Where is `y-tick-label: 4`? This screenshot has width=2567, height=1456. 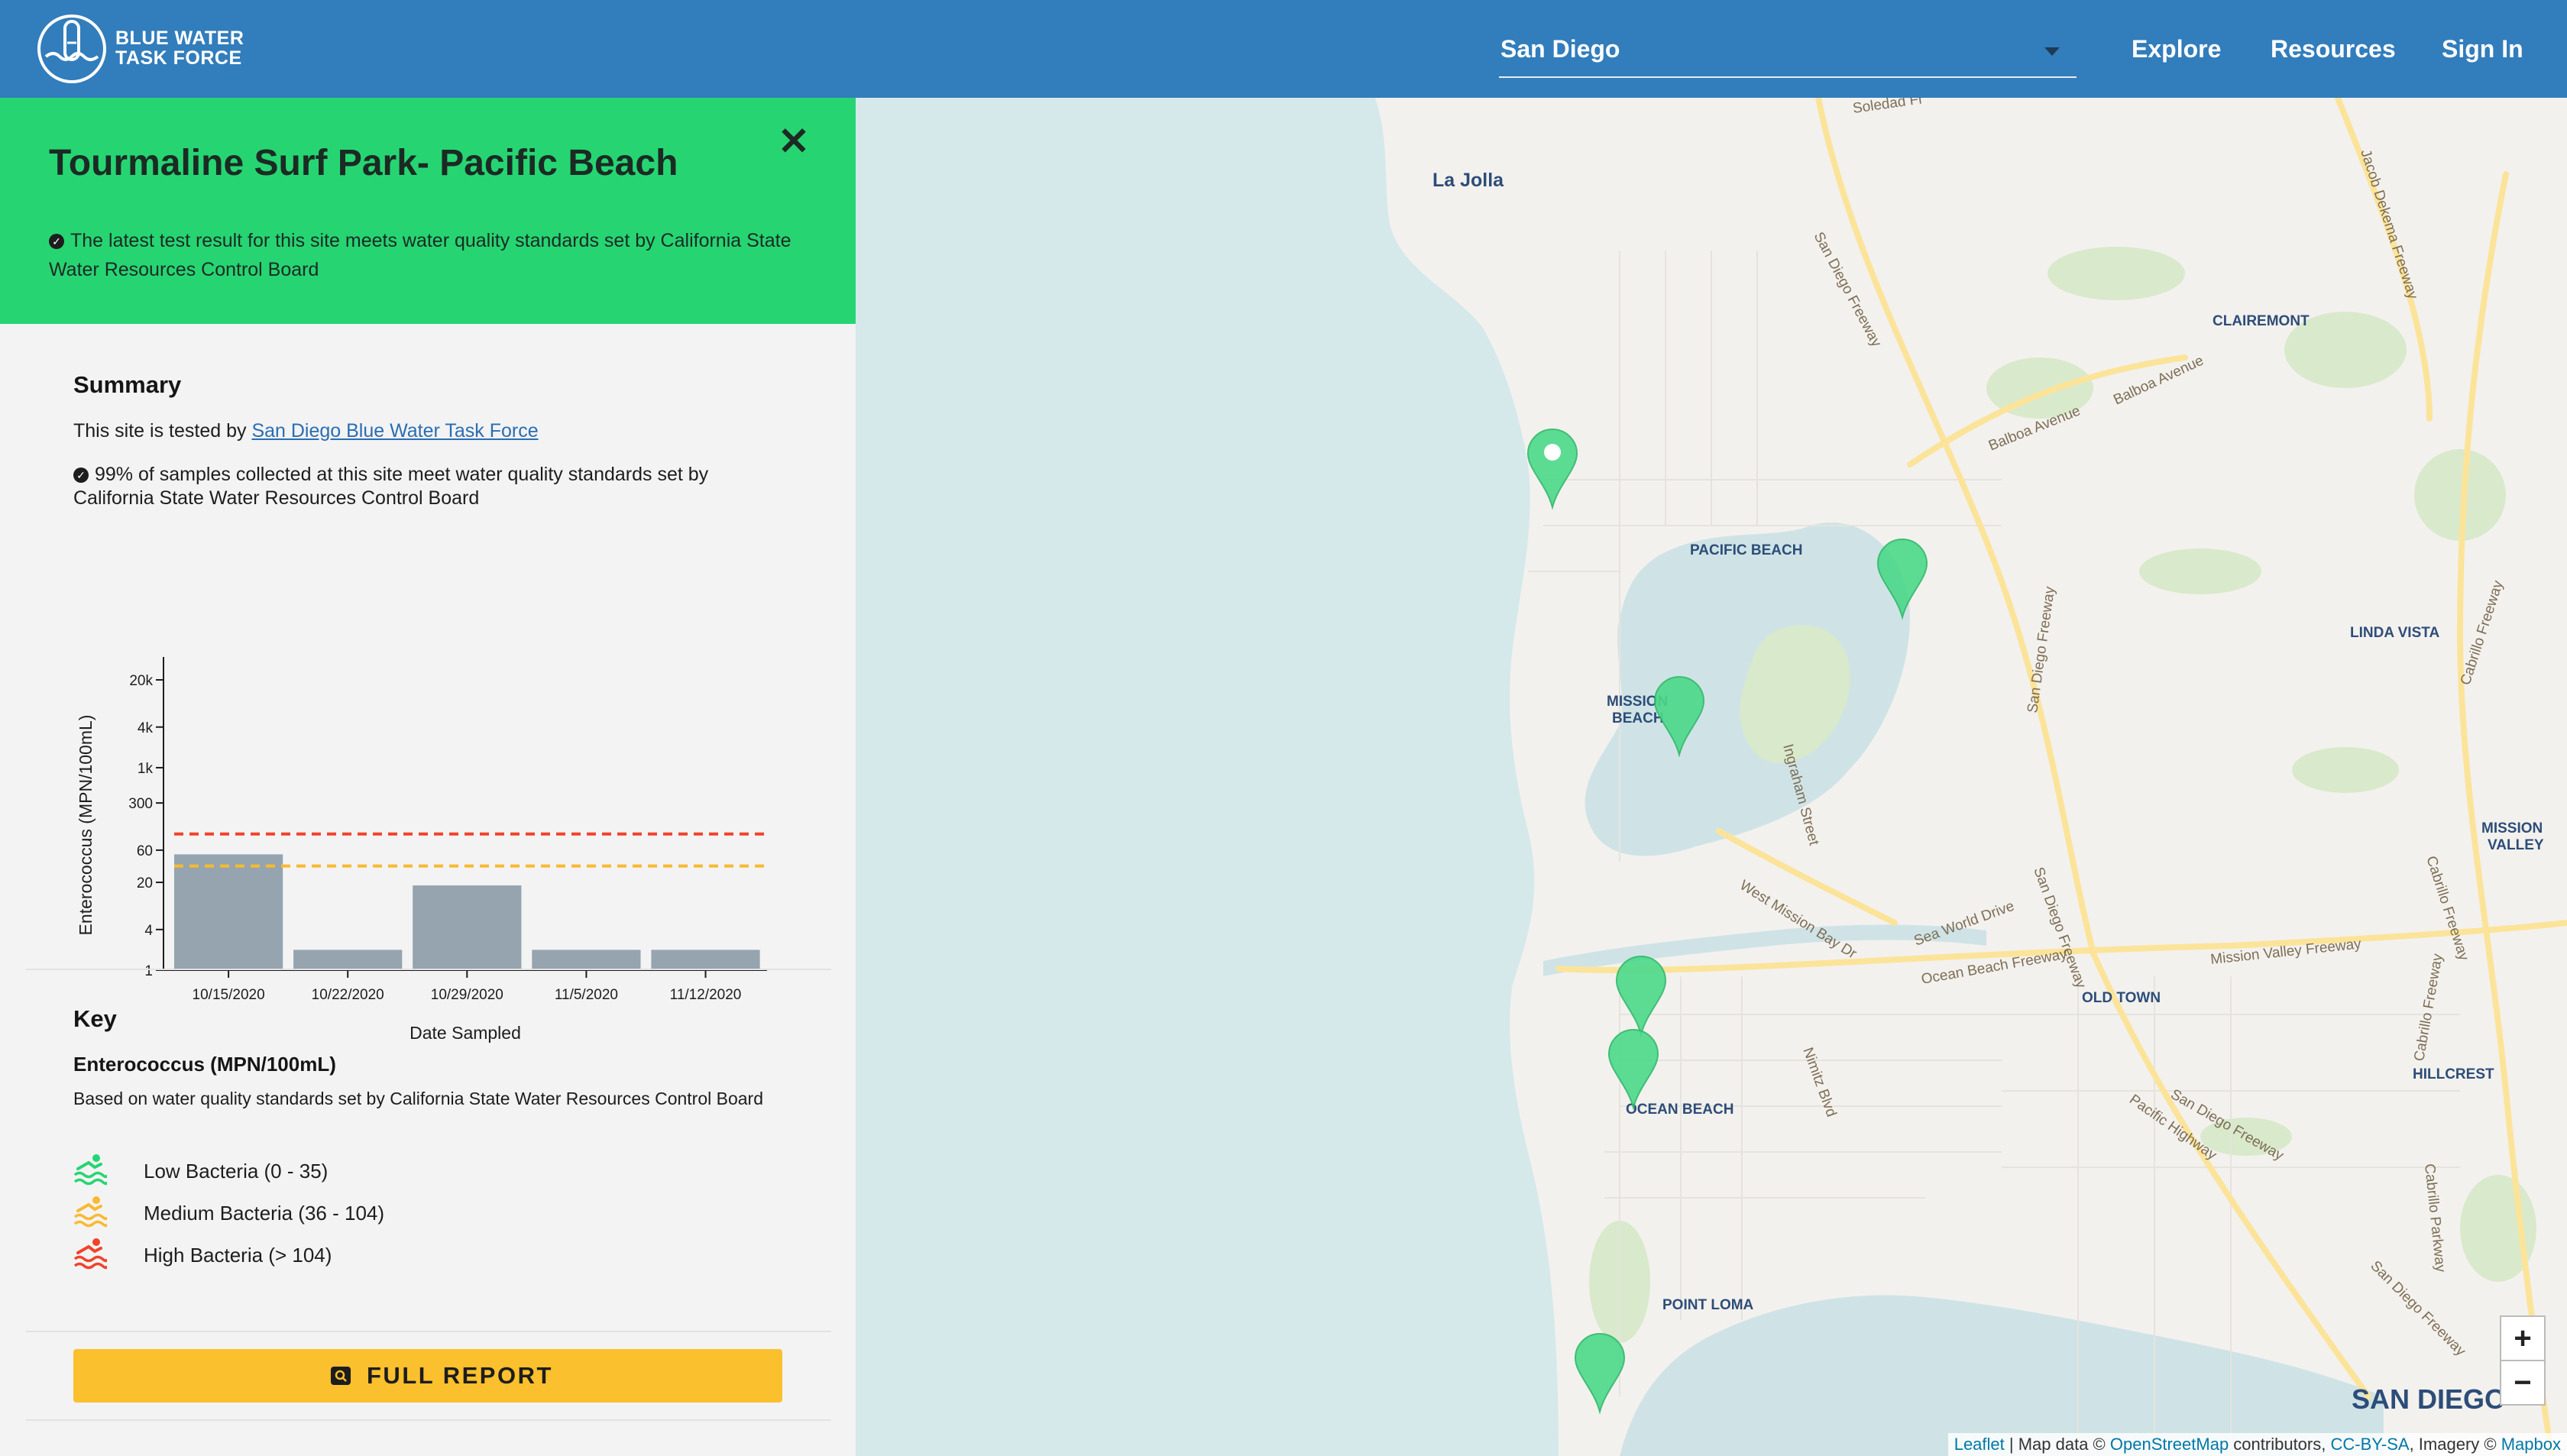 y-tick-label: 4 is located at coordinates (148, 931).